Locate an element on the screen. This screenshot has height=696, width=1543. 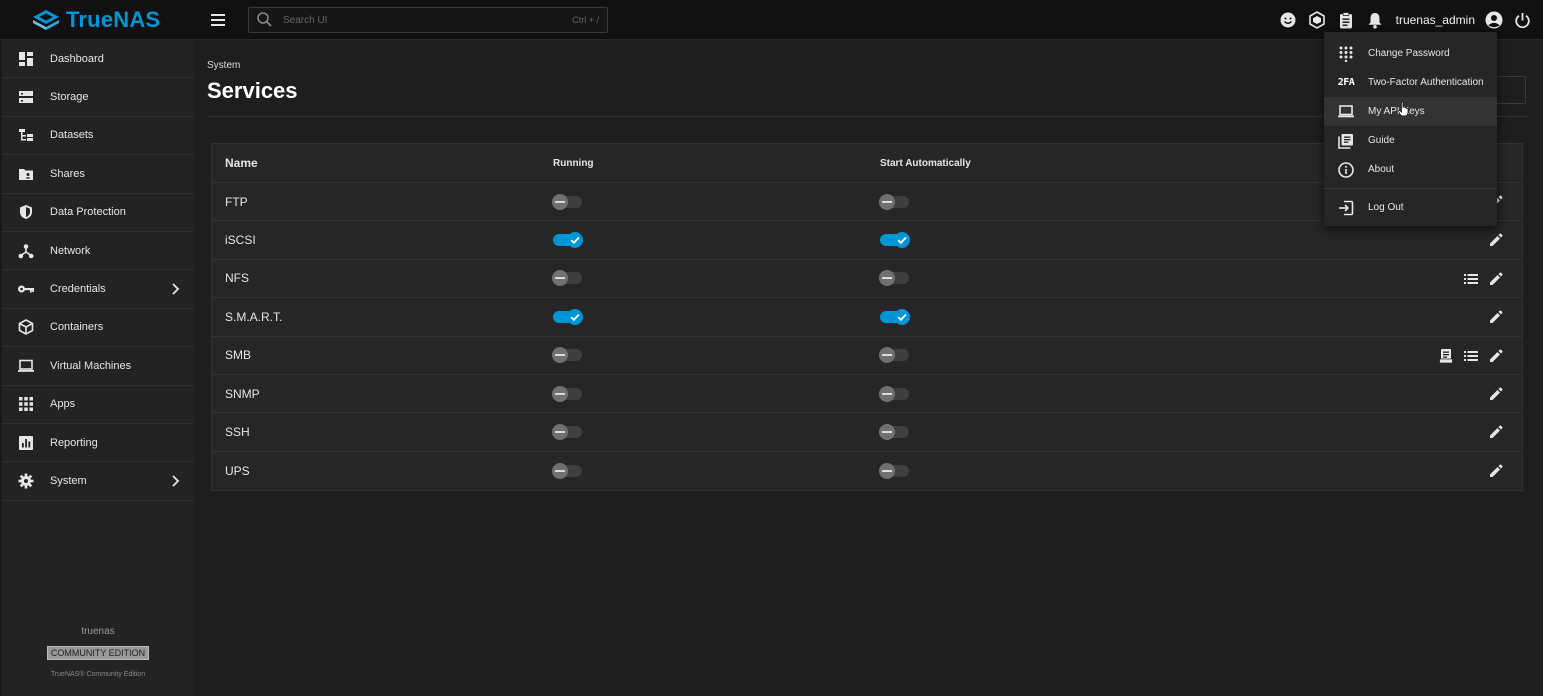
start-automatically-toggle-nfs is located at coordinates (894, 278).